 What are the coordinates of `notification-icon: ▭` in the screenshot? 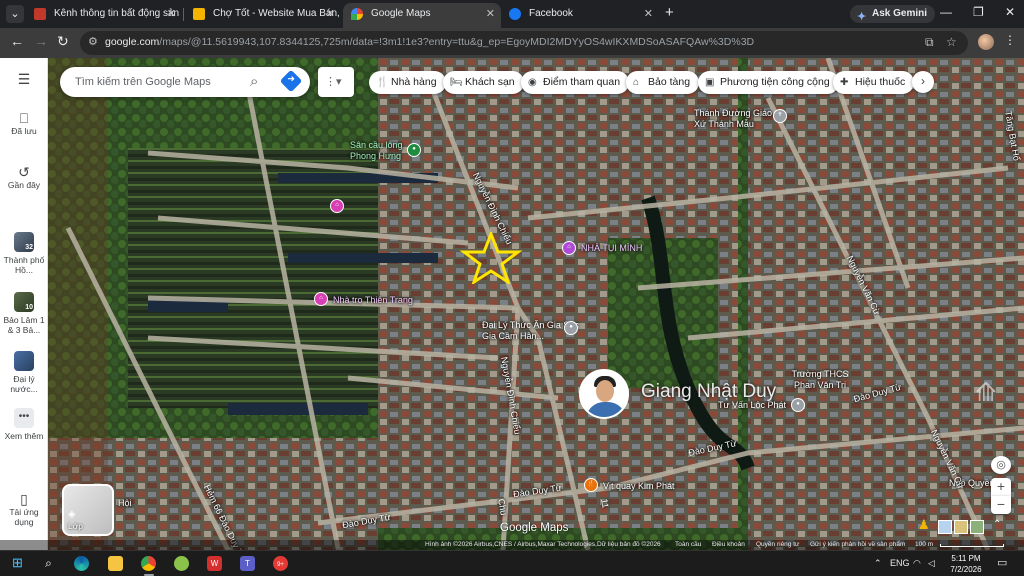 It's located at (1002, 562).